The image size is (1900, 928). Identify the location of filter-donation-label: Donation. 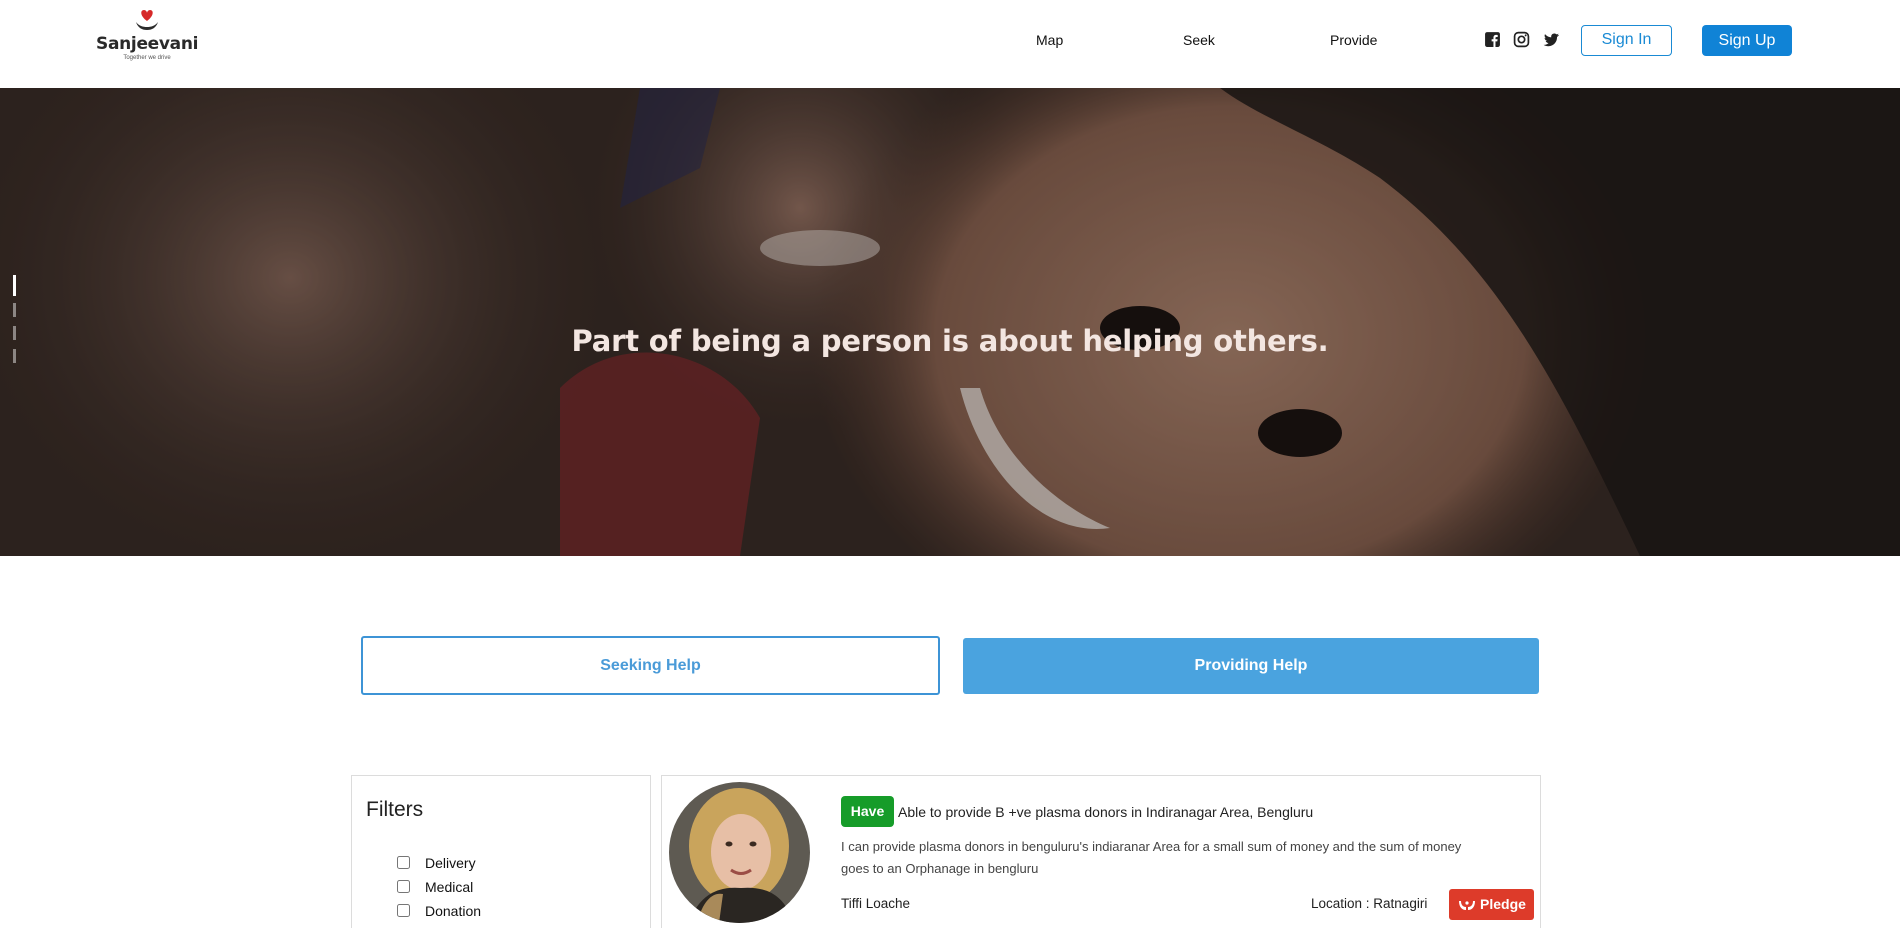
(453, 911).